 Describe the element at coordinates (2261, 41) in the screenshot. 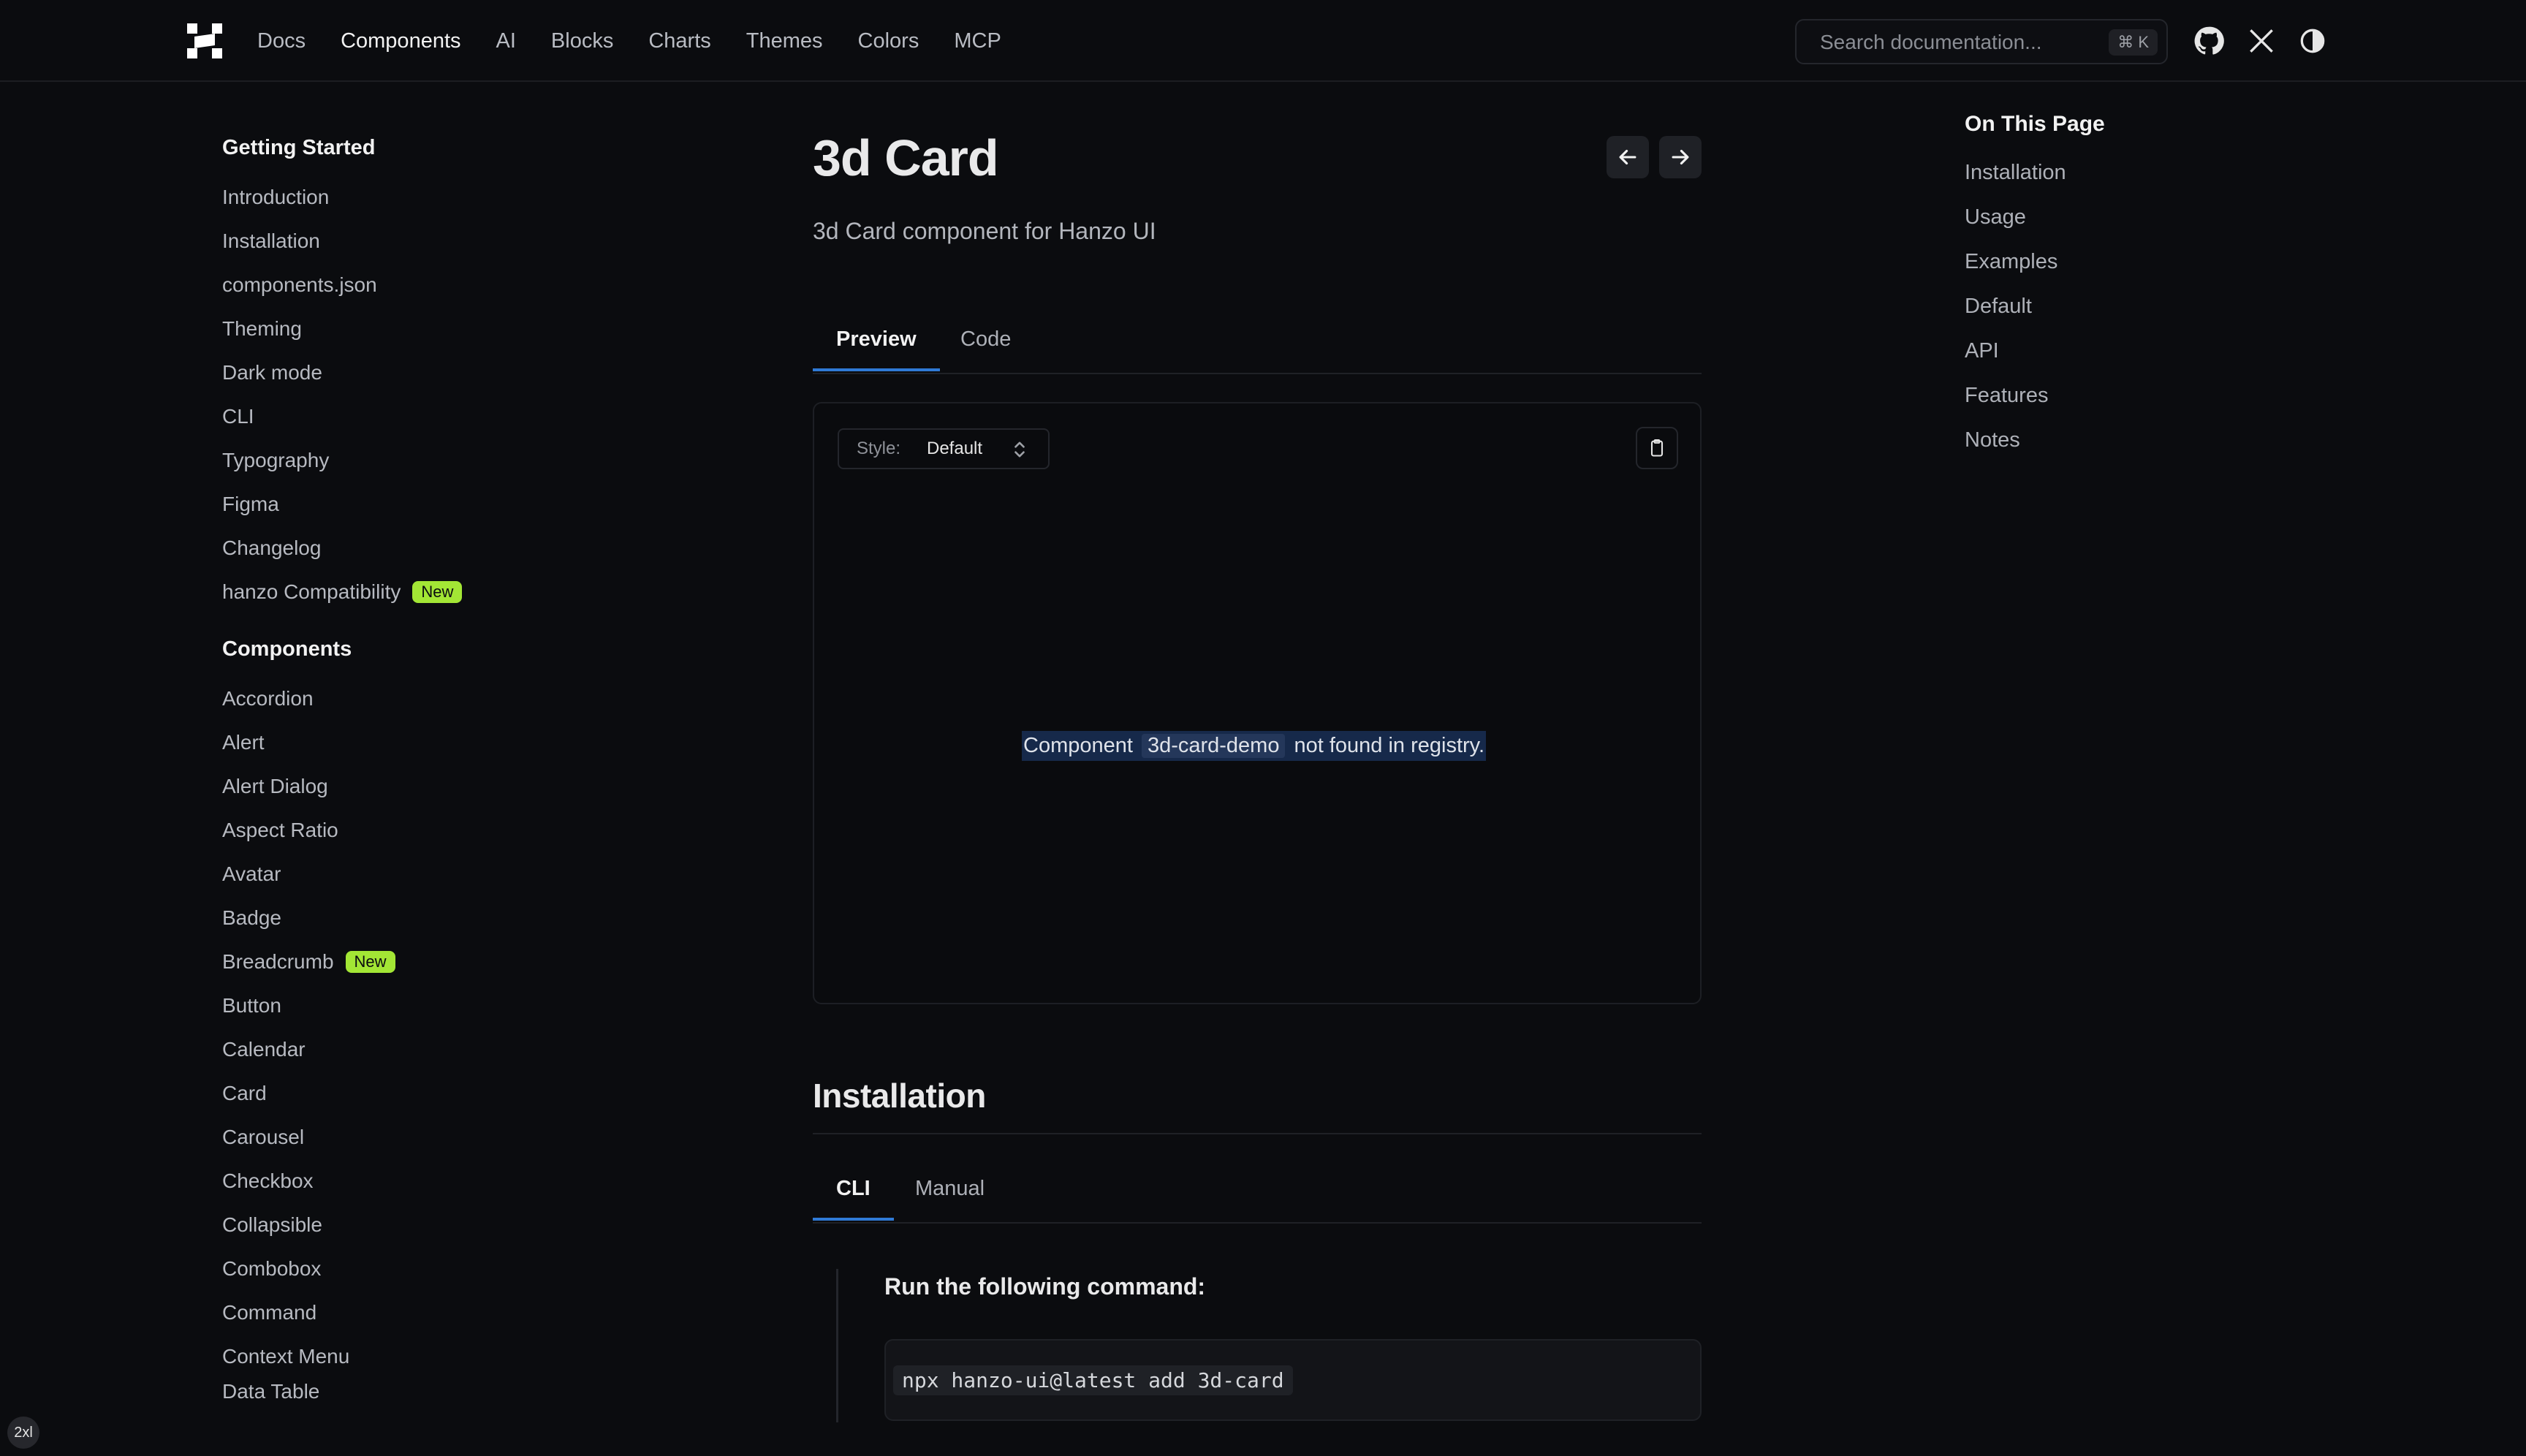

I see `x-icon` at that location.